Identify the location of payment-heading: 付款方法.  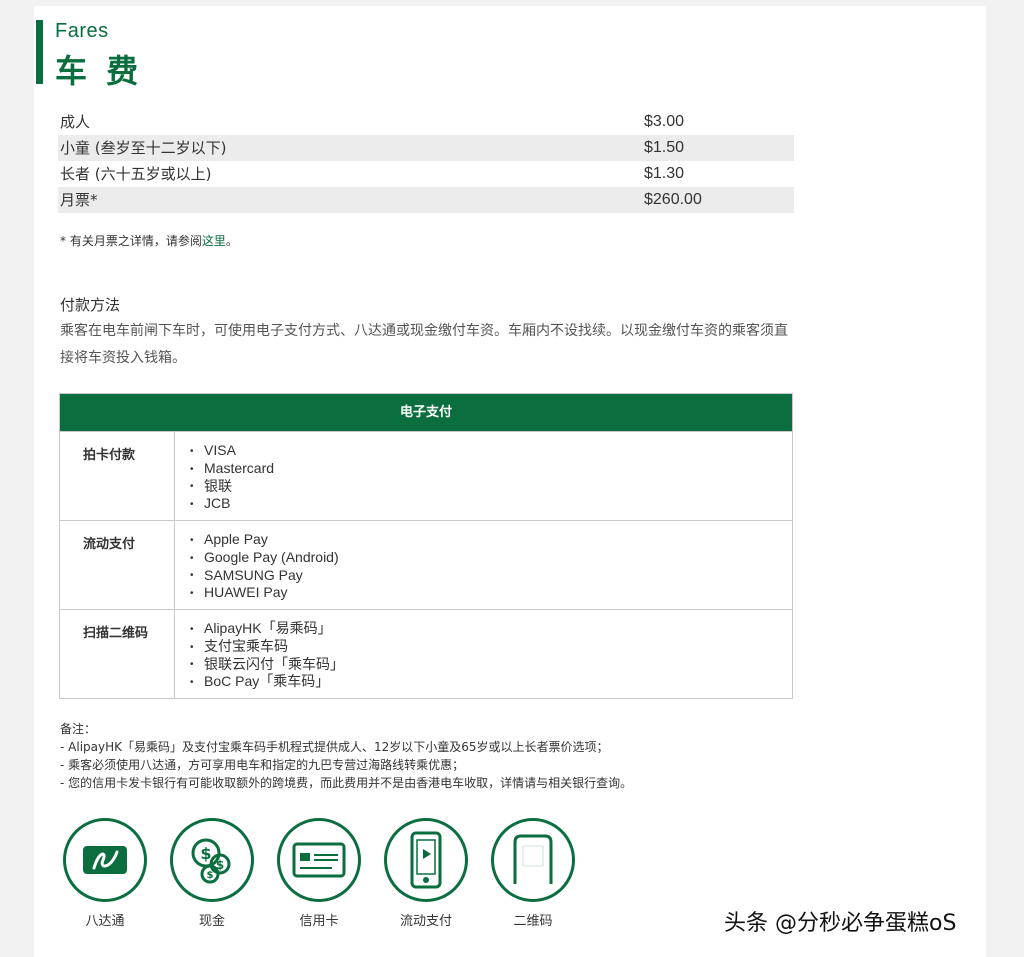
(90, 305).